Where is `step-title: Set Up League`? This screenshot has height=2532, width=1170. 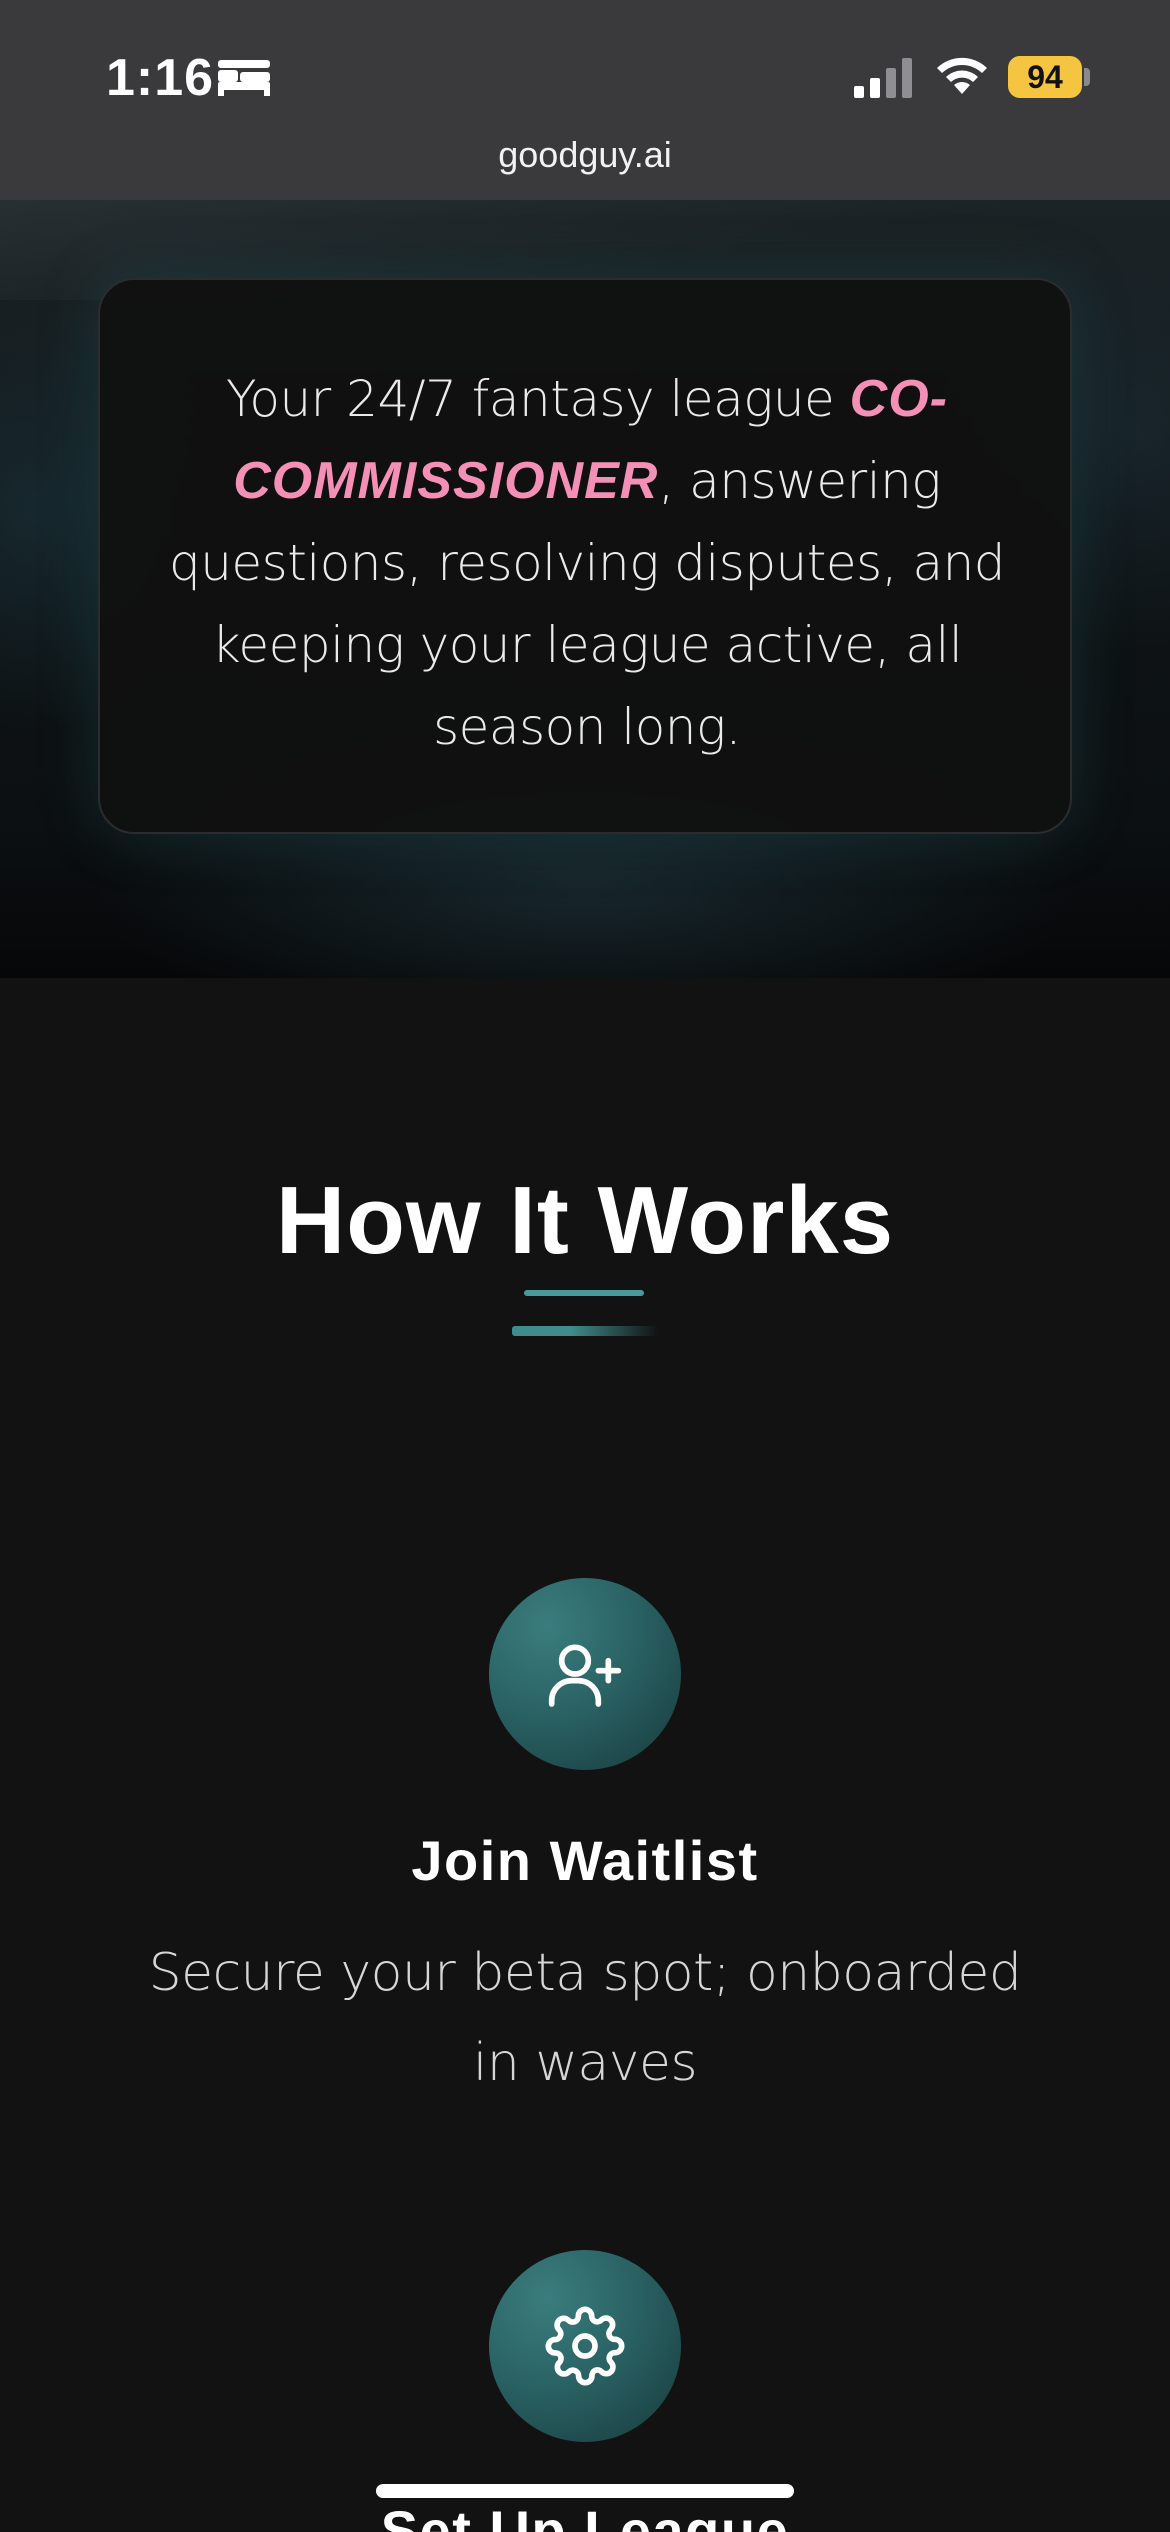 step-title: Set Up League is located at coordinates (585, 2515).